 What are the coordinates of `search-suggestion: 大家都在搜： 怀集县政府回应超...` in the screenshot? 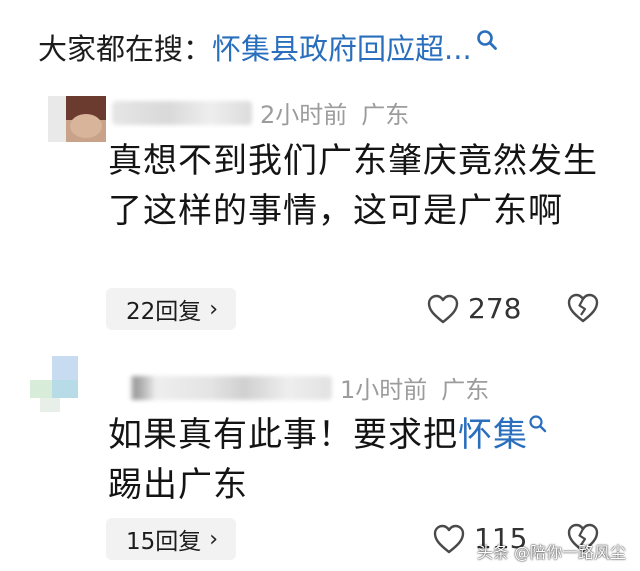 It's located at (268, 47).